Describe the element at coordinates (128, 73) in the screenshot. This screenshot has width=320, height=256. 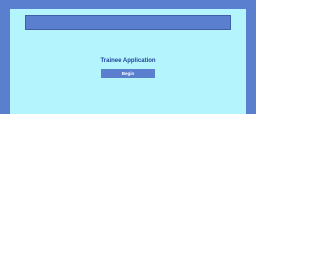
I see `begin-button: Begin` at that location.